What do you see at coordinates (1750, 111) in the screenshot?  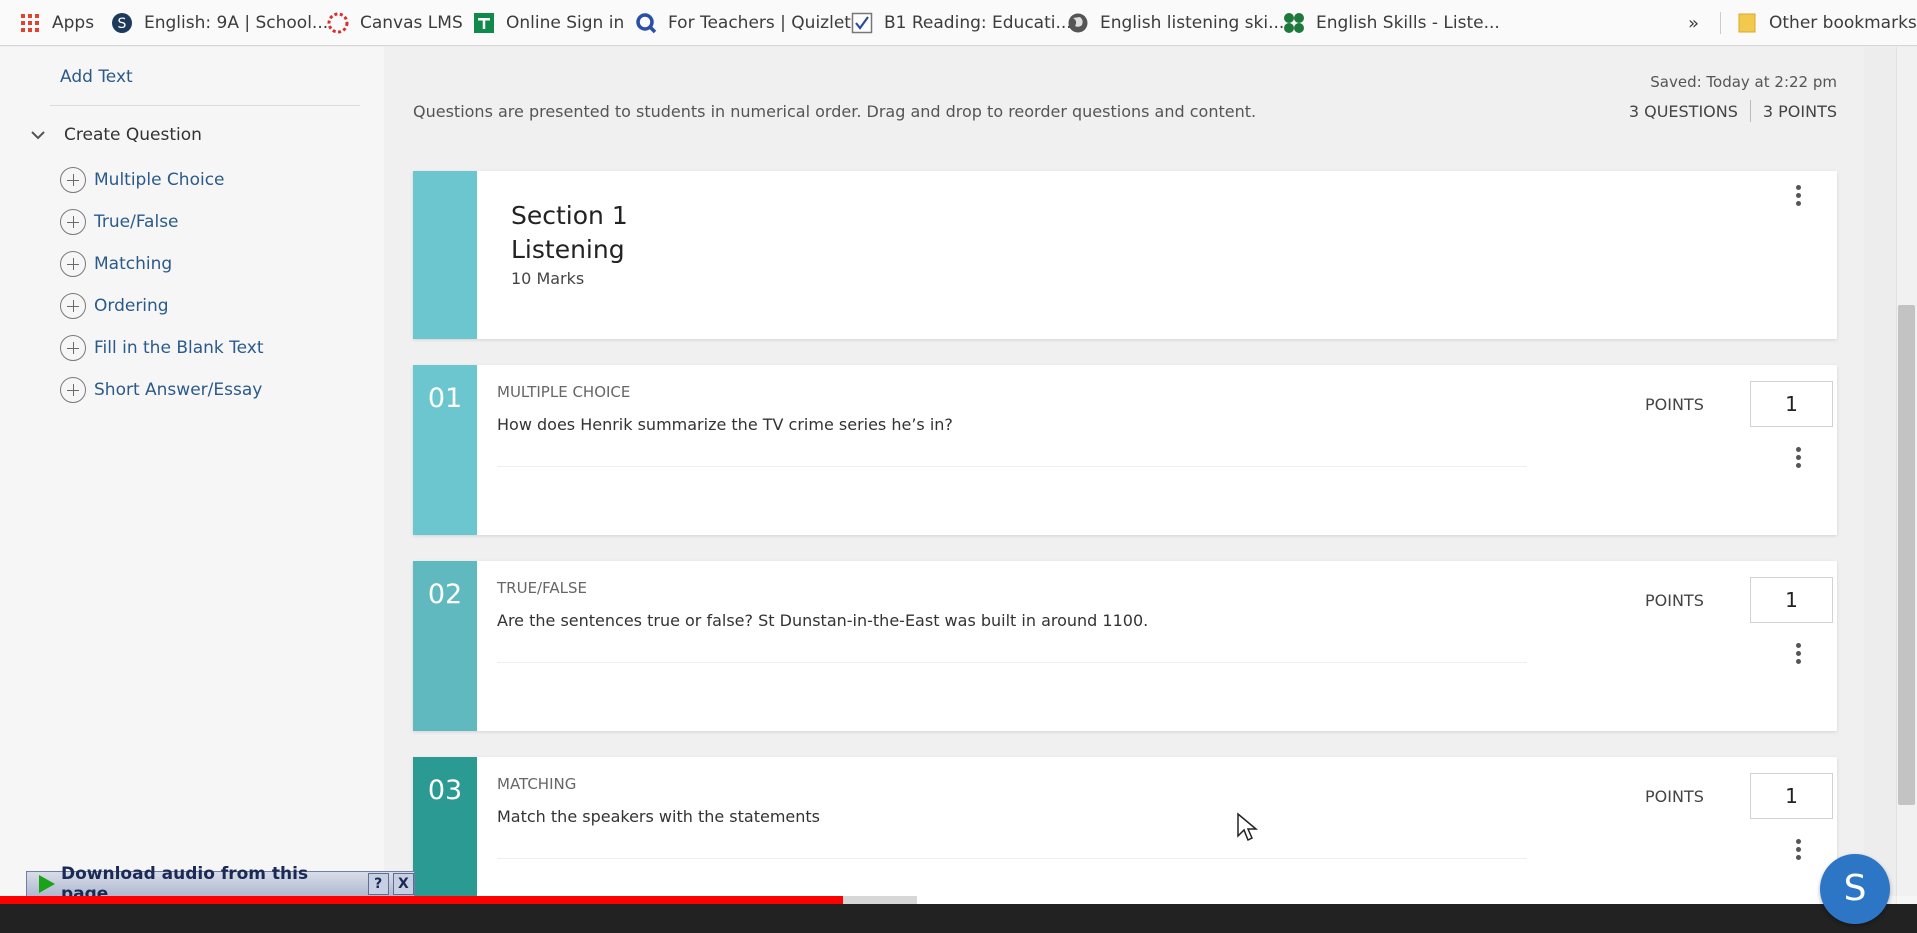 I see `summary-divider` at bounding box center [1750, 111].